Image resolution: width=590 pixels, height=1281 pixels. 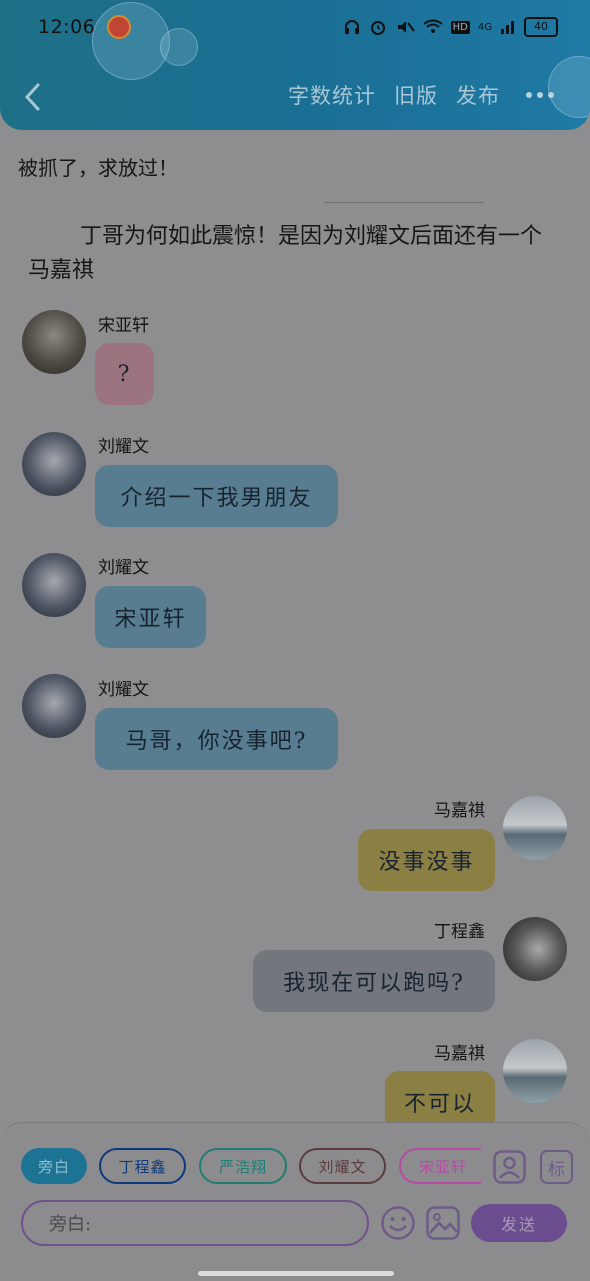 I want to click on message-bubble: 马哥，你没事吧?, so click(x=216, y=739).